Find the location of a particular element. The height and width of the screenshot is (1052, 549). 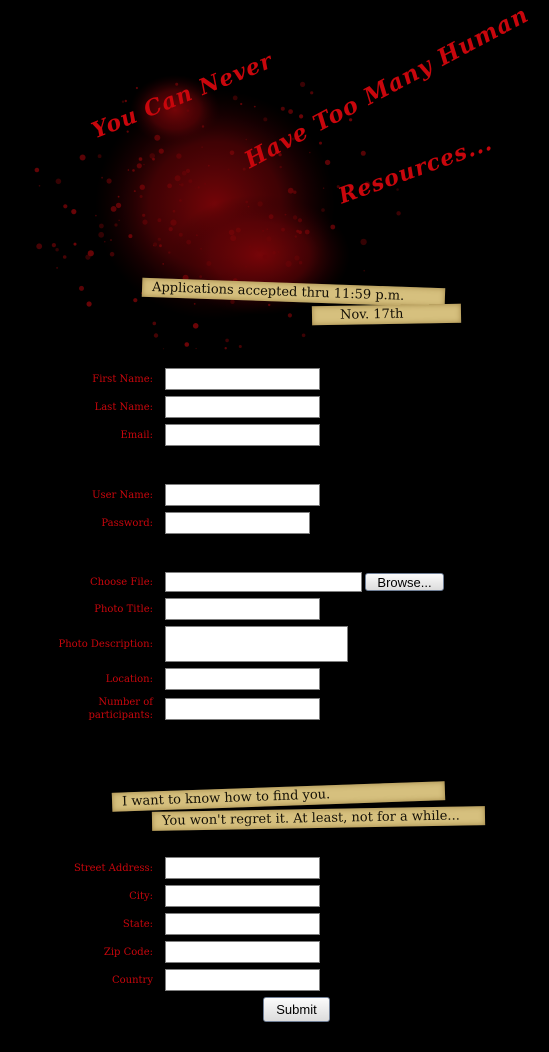

location-label: Location: is located at coordinates (129, 679).